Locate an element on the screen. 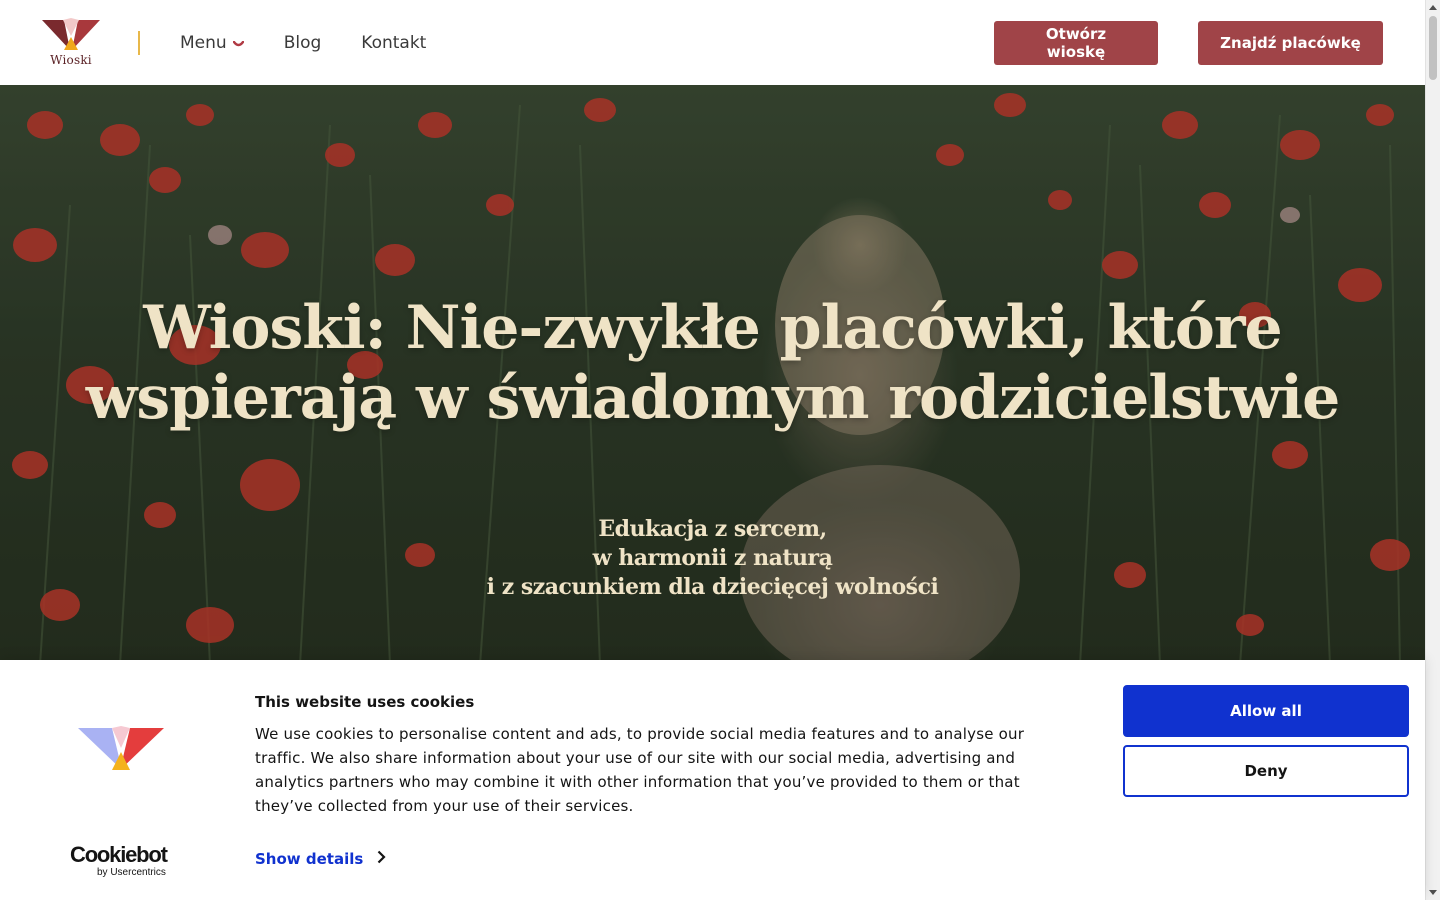 This screenshot has height=900, width=1440. wioski-logo: Wioski is located at coordinates (71, 43).